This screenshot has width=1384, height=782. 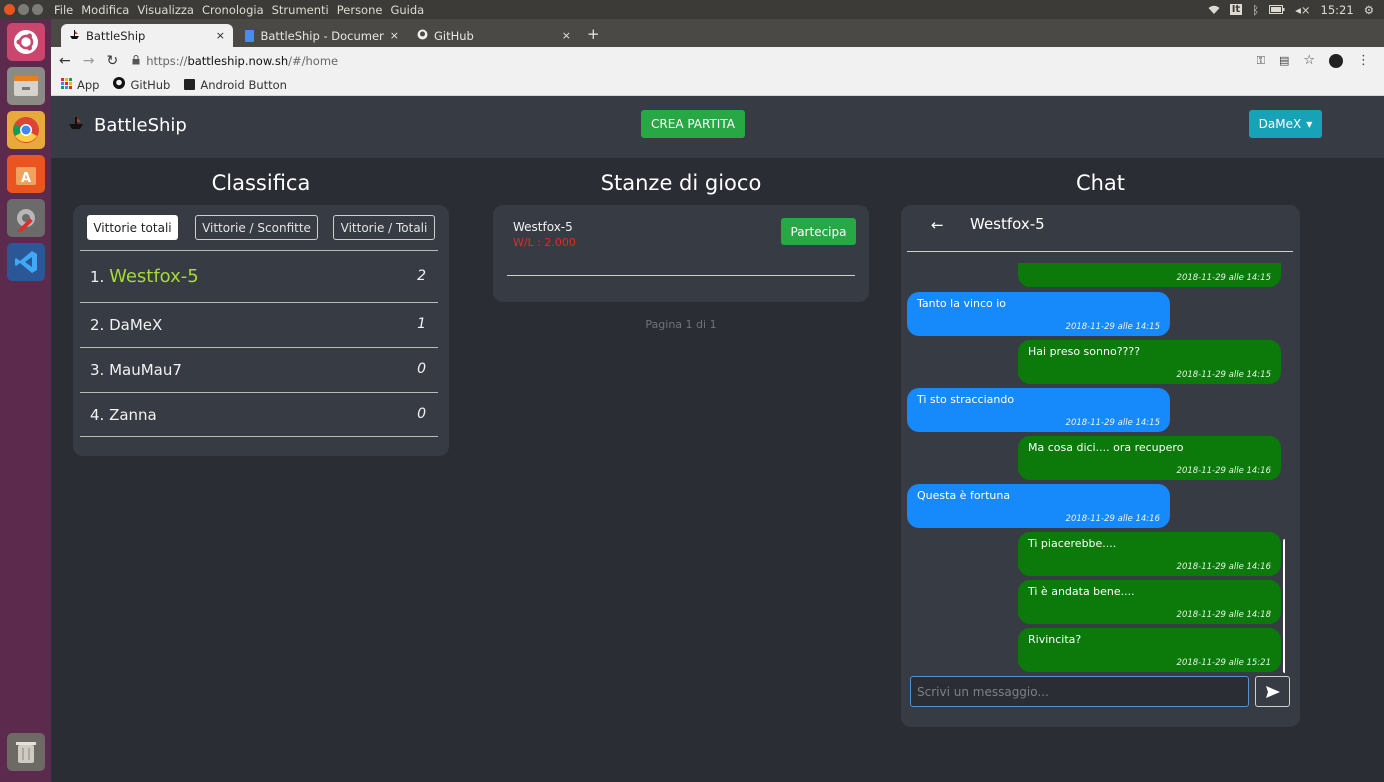 I want to click on menu-guida: Guida, so click(x=407, y=10).